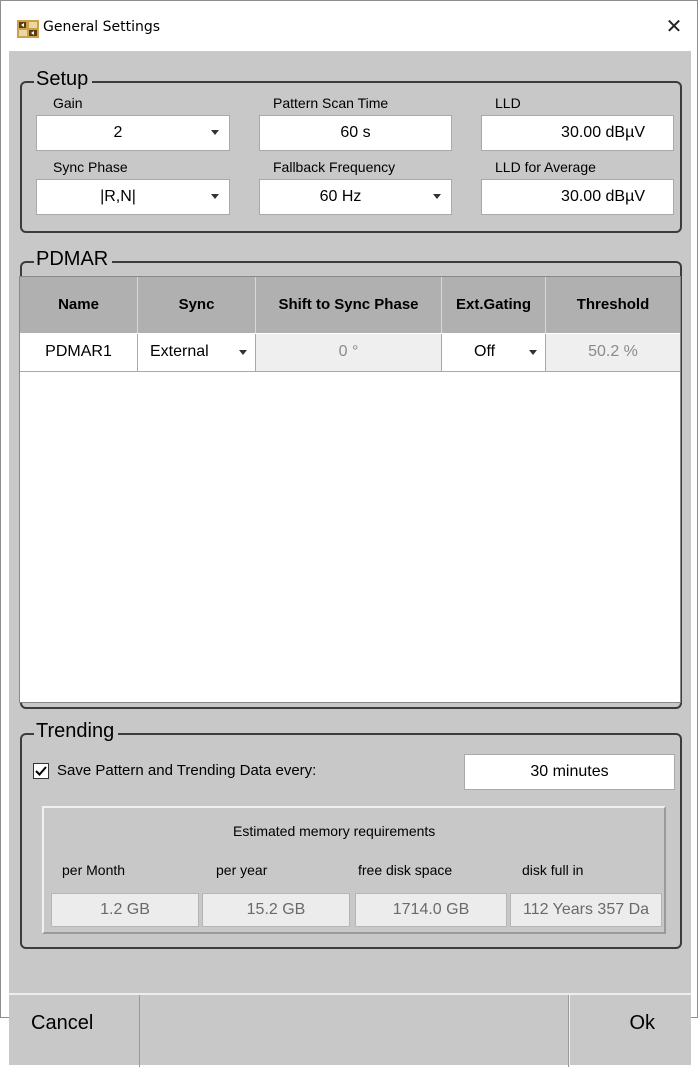  I want to click on checkmark-icon, so click(41, 771).